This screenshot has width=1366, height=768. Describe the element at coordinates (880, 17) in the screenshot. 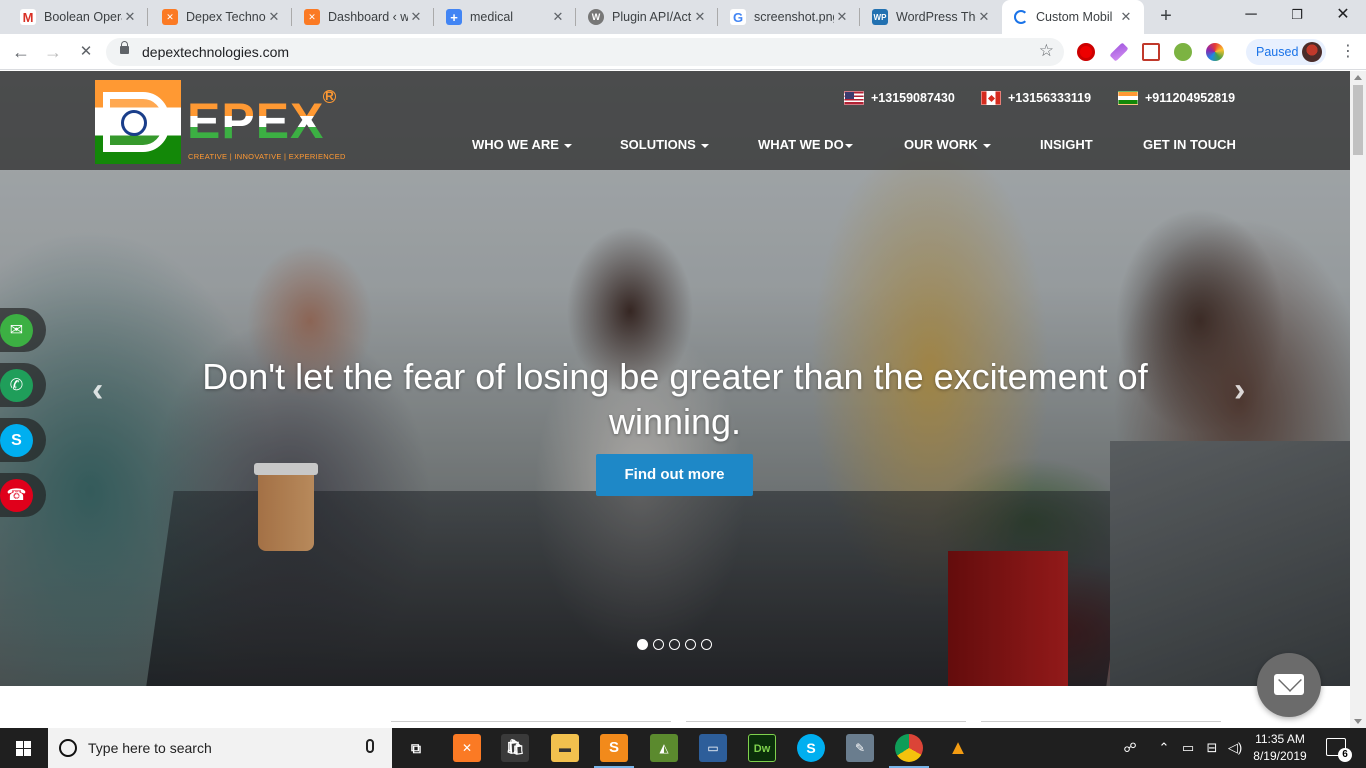

I see `wp-icon: WP` at that location.